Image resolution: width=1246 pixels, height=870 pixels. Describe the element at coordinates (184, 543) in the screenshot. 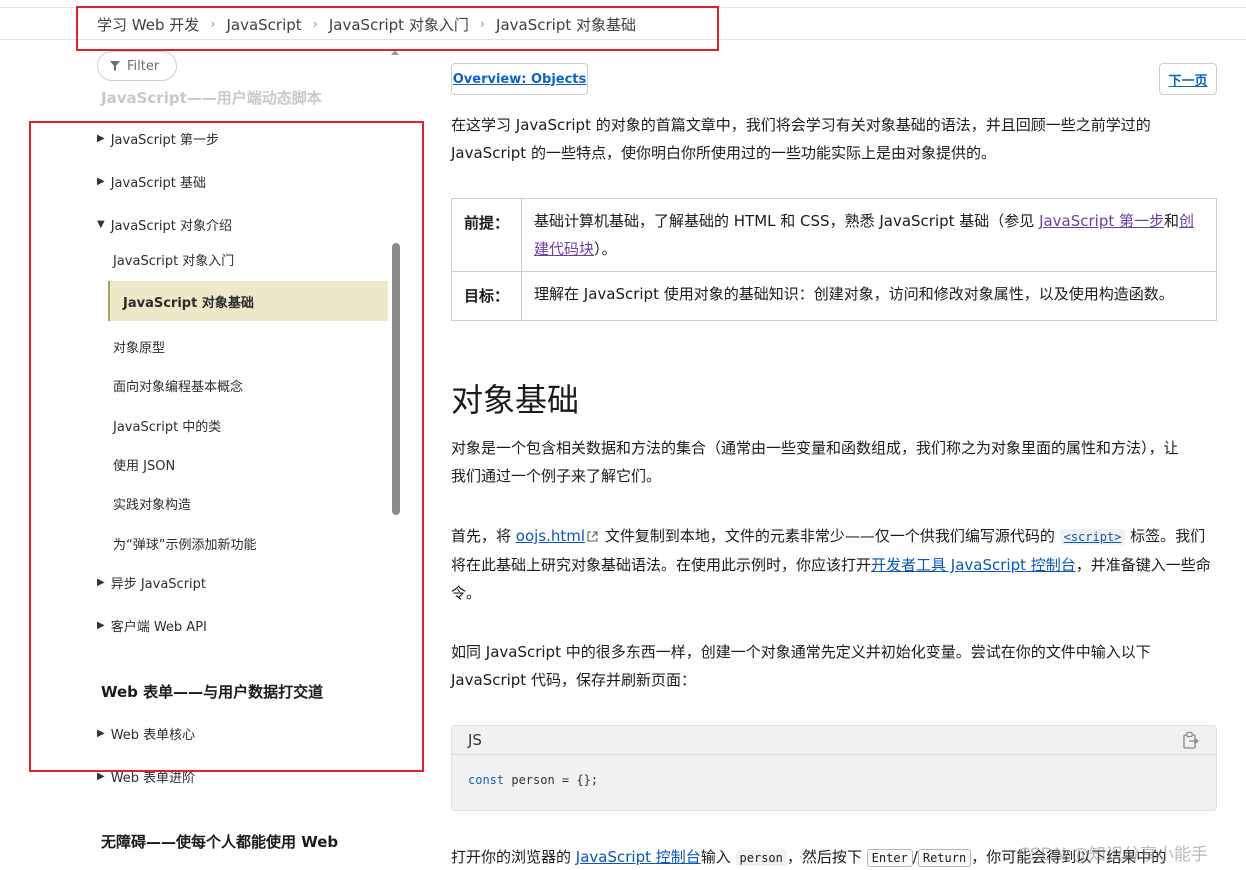

I see `sidebar-subitem-bouncing-balls: 为“弹球”示例添加新功能` at that location.